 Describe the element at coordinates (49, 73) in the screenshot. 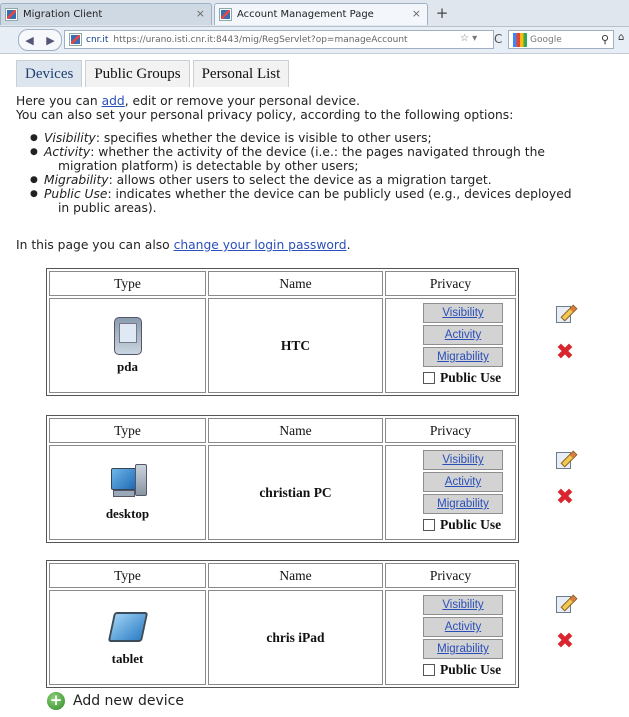

I see `tab-devices: Devices` at that location.